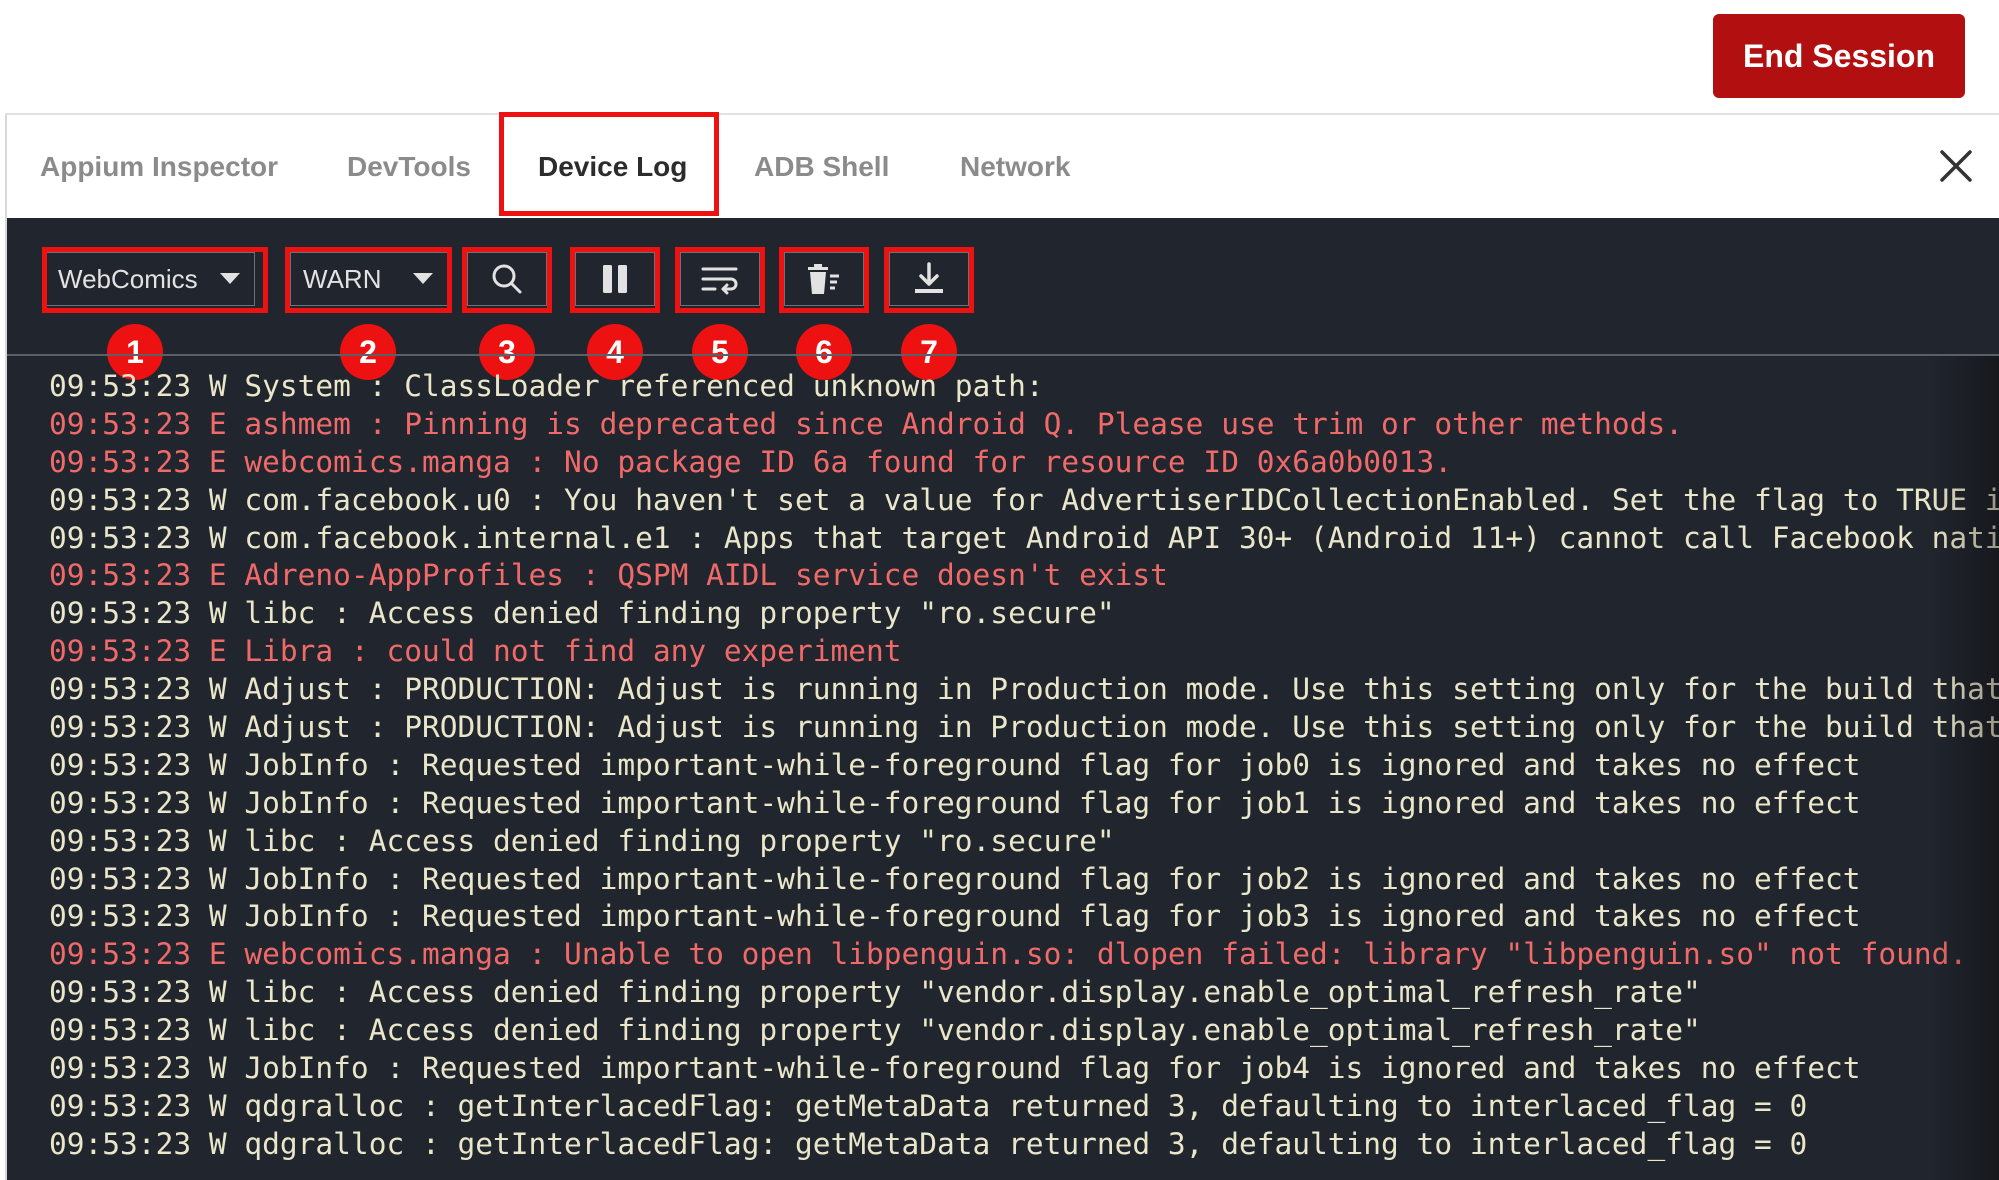 This screenshot has height=1180, width=1999. Describe the element at coordinates (128, 278) in the screenshot. I see `app-filter-value: WebComics` at that location.